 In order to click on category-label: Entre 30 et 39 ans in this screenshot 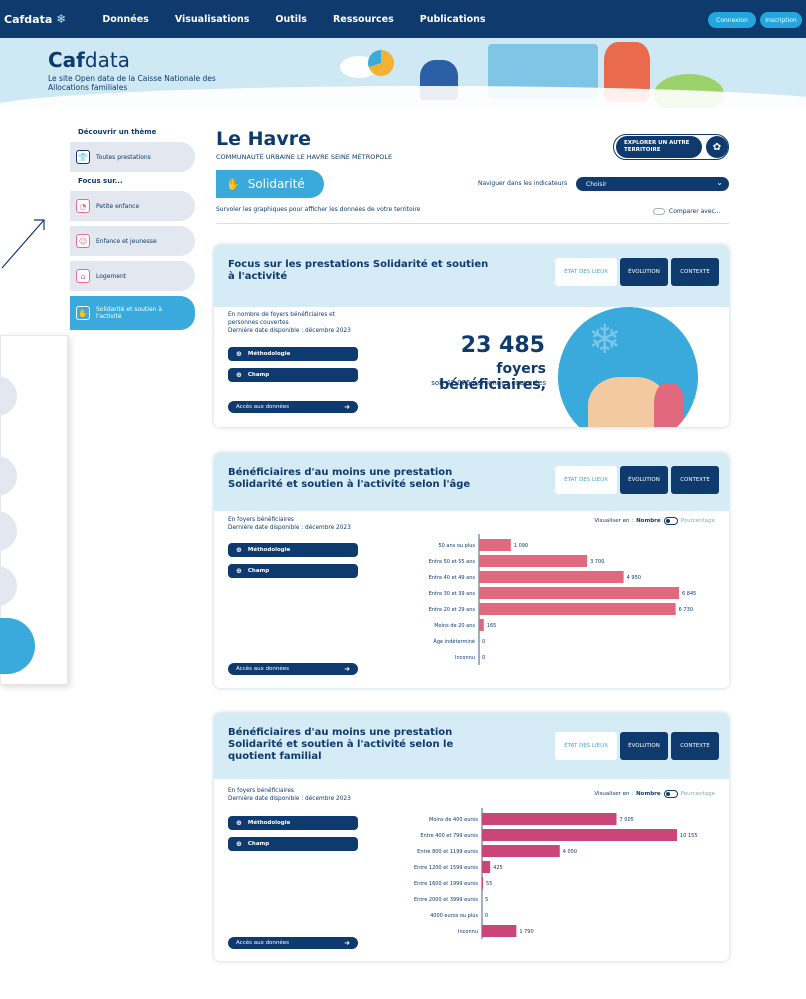, I will do `click(452, 594)`.